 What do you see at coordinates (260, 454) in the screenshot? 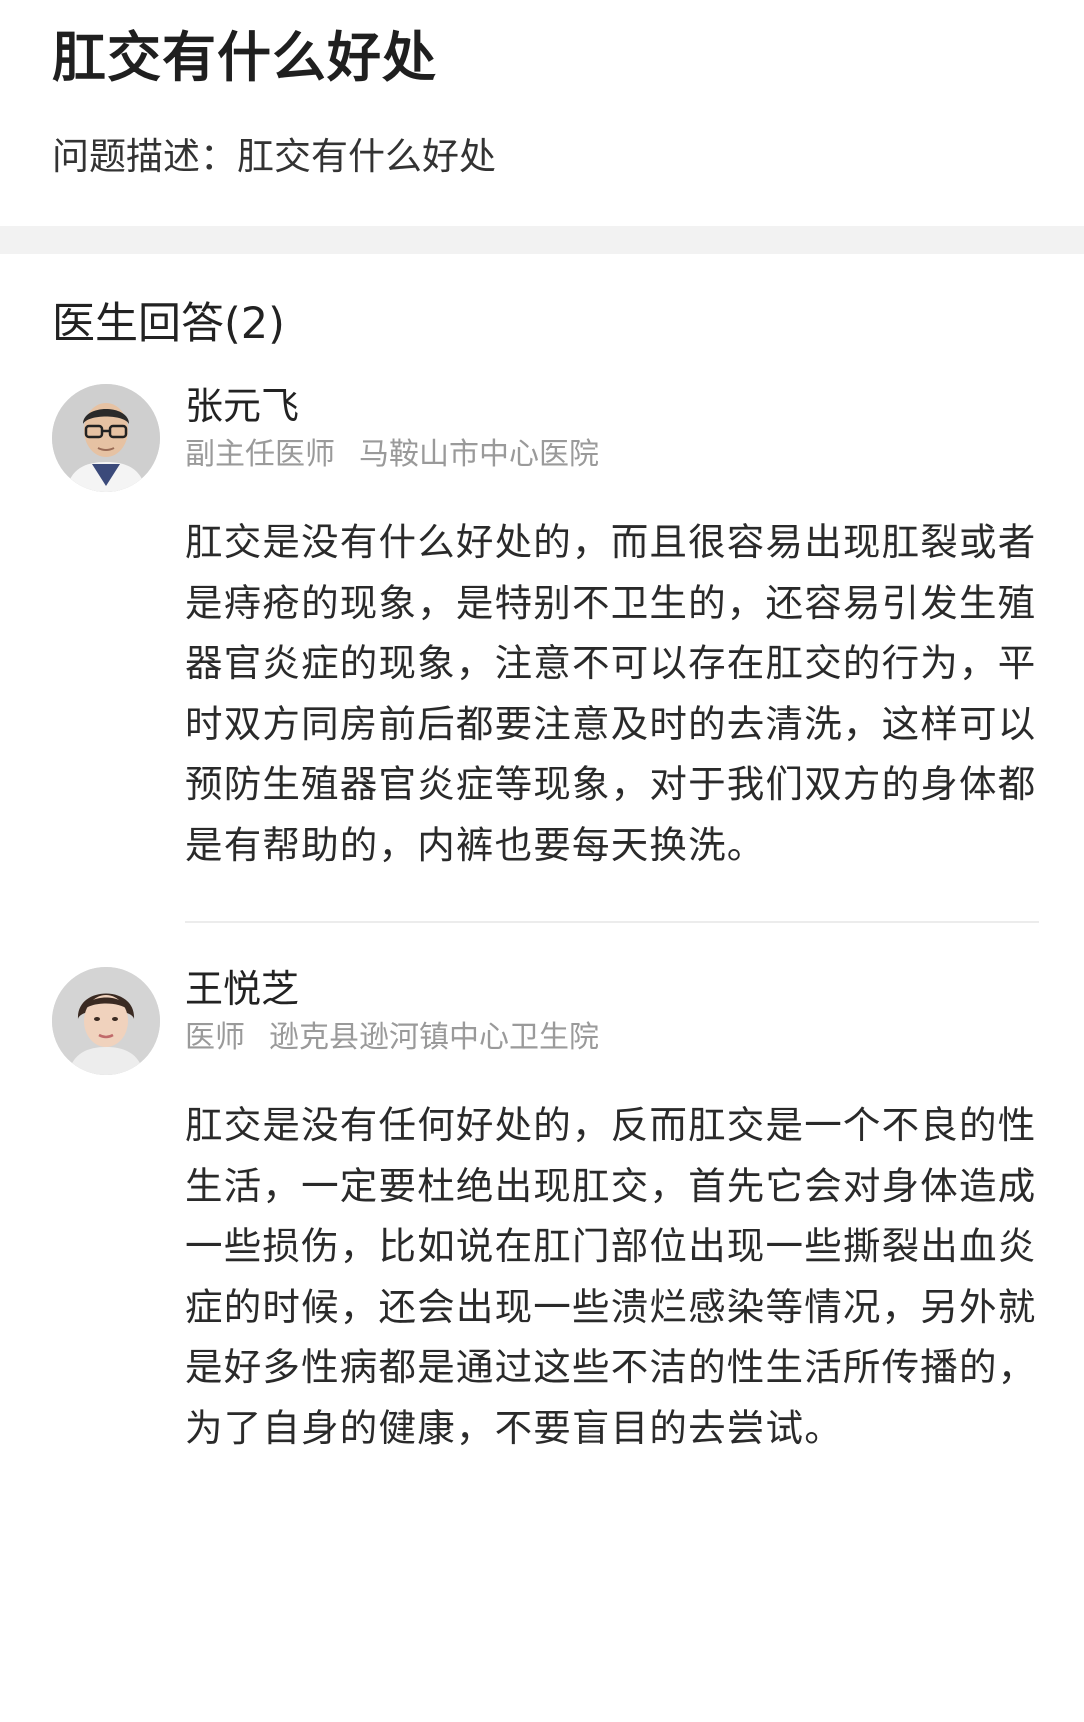
I see `doctor-title: 副主任医师` at bounding box center [260, 454].